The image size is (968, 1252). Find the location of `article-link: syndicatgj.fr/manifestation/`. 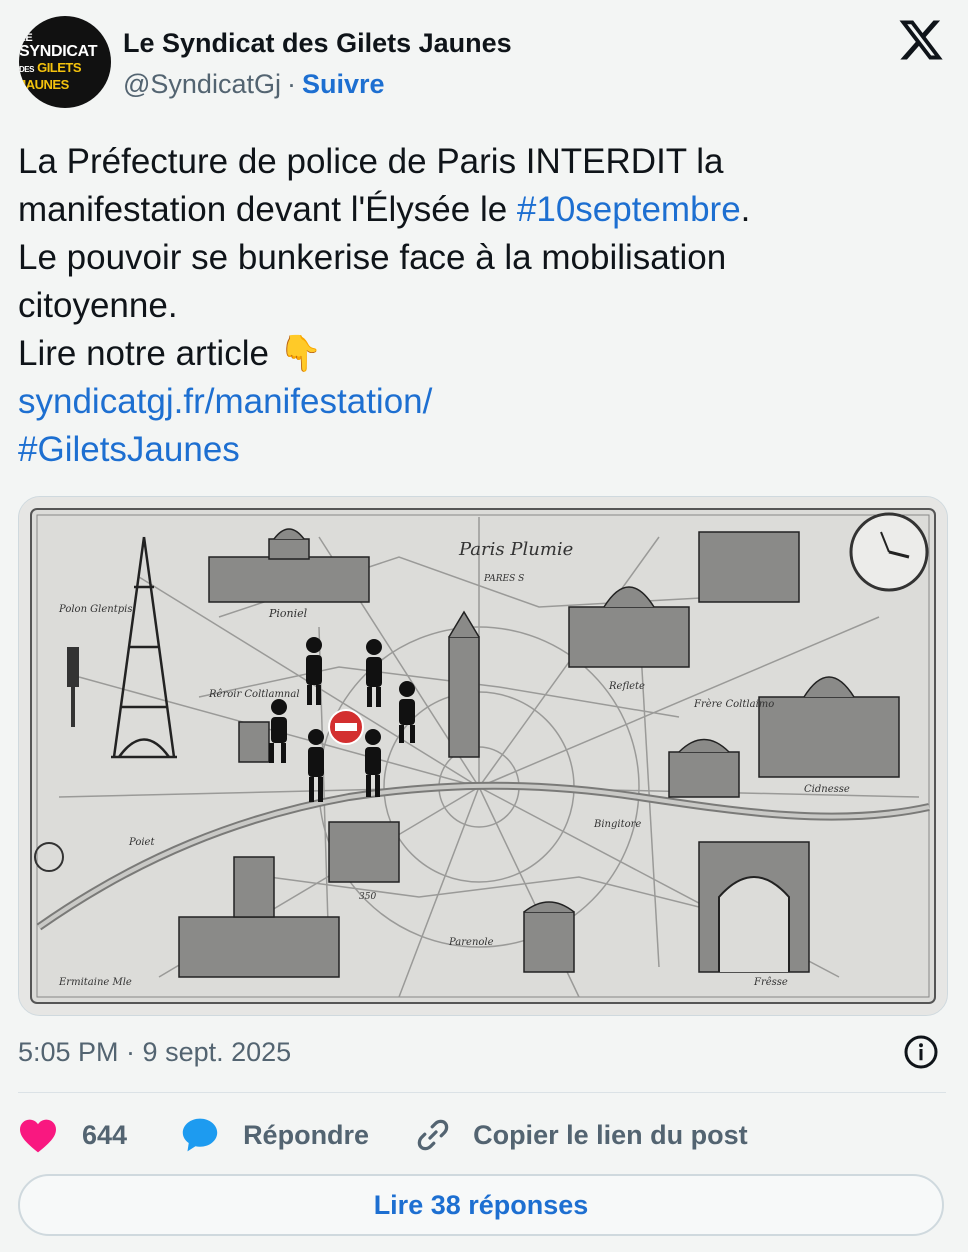

article-link: syndicatgj.fr/manifestation/ is located at coordinates (483, 402).